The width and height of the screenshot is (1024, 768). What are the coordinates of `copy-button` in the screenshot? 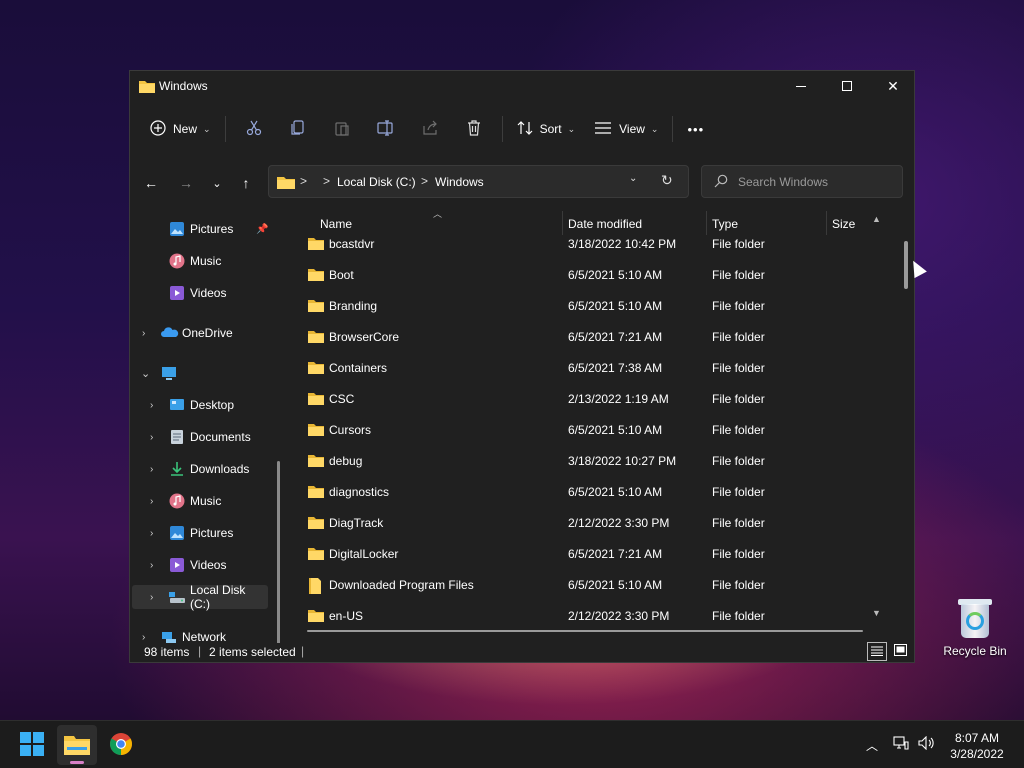 It's located at (298, 129).